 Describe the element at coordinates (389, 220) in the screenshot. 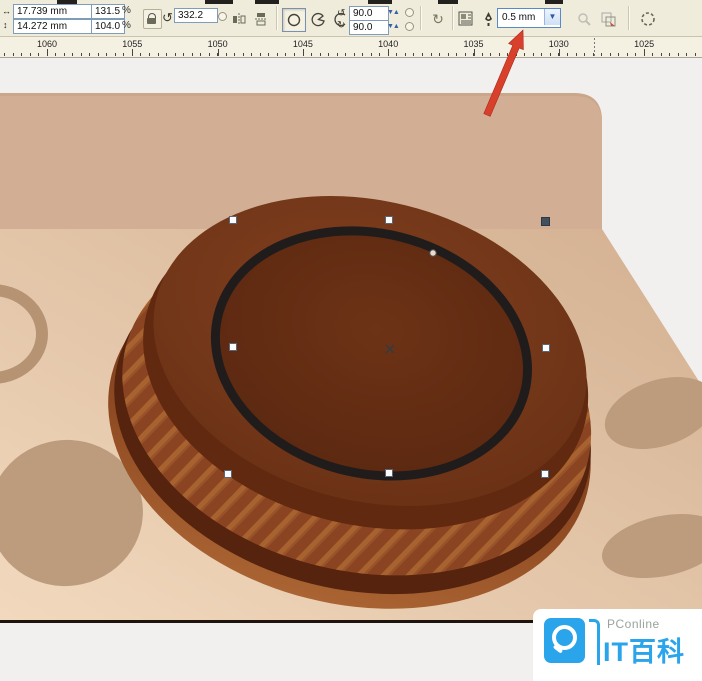

I see `handle-top-middle` at that location.